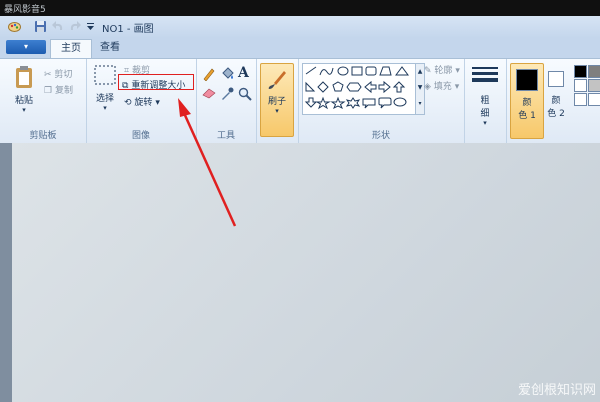  I want to click on red-arrow-annotation, so click(207, 162).